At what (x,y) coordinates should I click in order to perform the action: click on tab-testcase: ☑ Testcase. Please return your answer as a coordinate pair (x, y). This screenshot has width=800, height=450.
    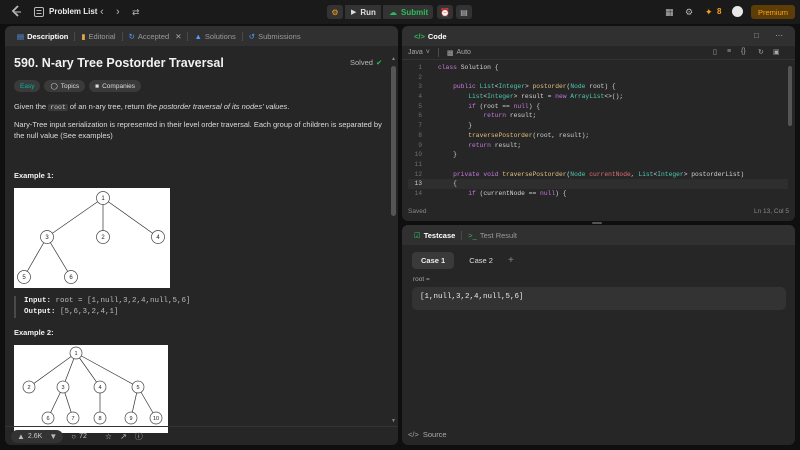
    Looking at the image, I should click on (434, 235).